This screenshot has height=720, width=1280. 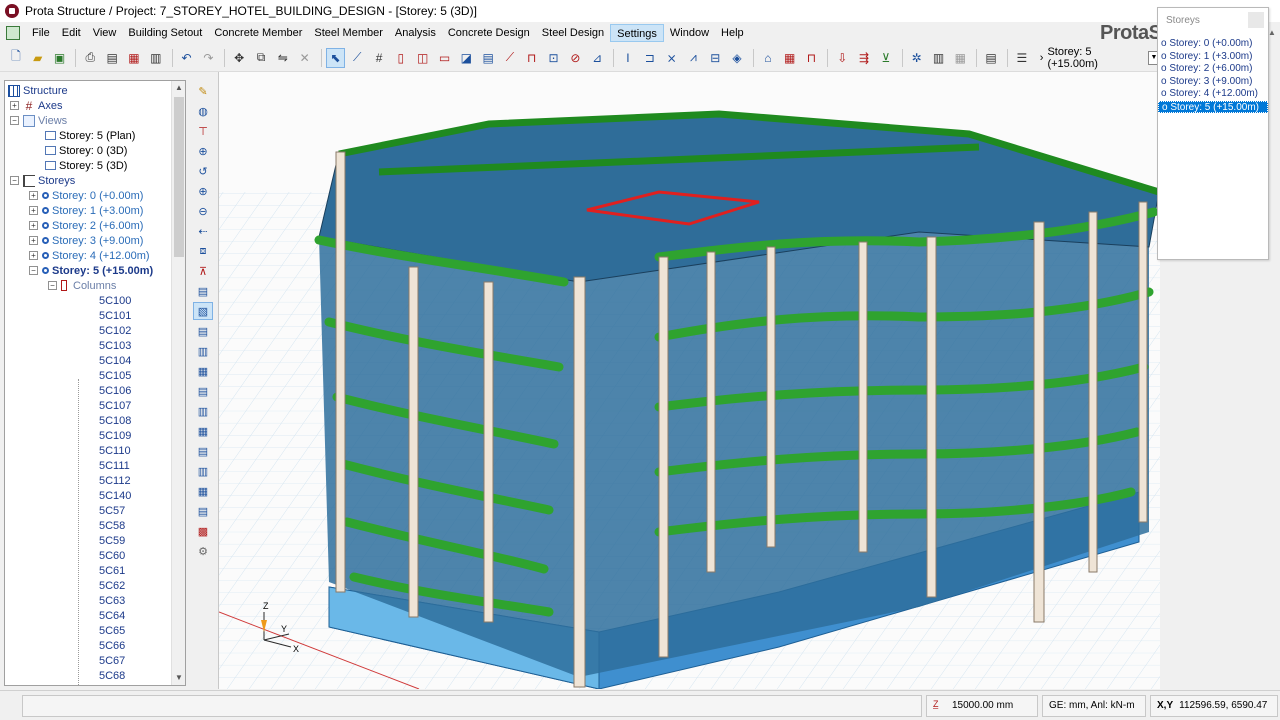 I want to click on display-walls-icon: ▤, so click(x=203, y=391).